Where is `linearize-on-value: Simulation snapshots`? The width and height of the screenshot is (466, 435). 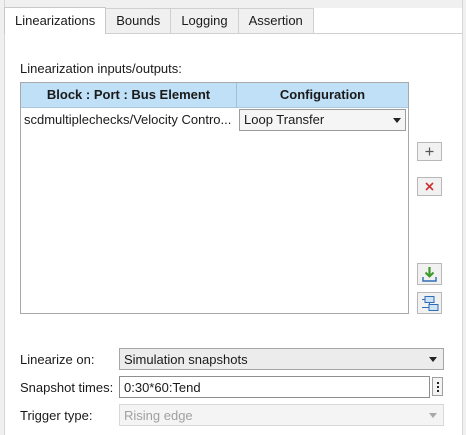
linearize-on-value: Simulation snapshots is located at coordinates (186, 359).